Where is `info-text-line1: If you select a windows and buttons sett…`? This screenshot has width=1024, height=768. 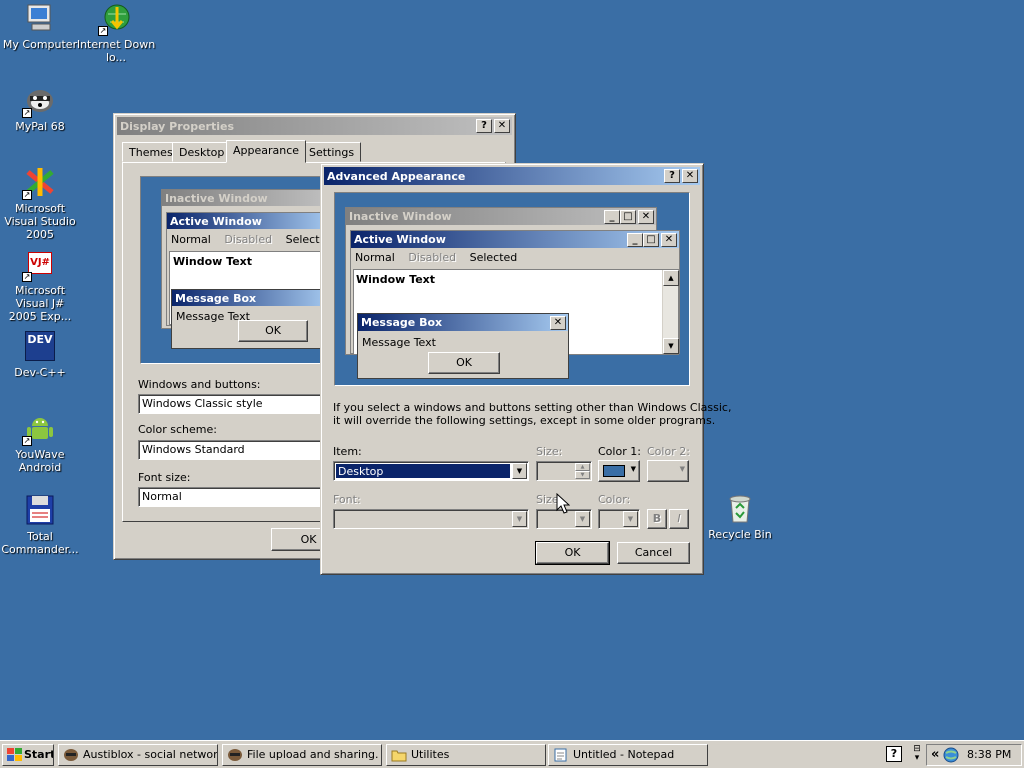 info-text-line1: If you select a windows and buttons sett… is located at coordinates (532, 407).